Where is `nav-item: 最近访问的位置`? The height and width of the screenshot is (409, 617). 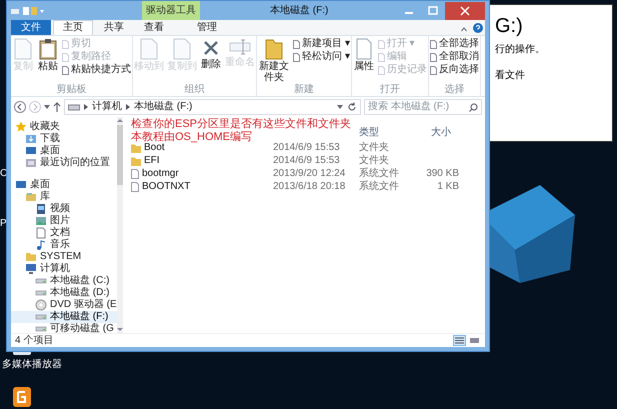 nav-item: 最近访问的位置 is located at coordinates (64, 163).